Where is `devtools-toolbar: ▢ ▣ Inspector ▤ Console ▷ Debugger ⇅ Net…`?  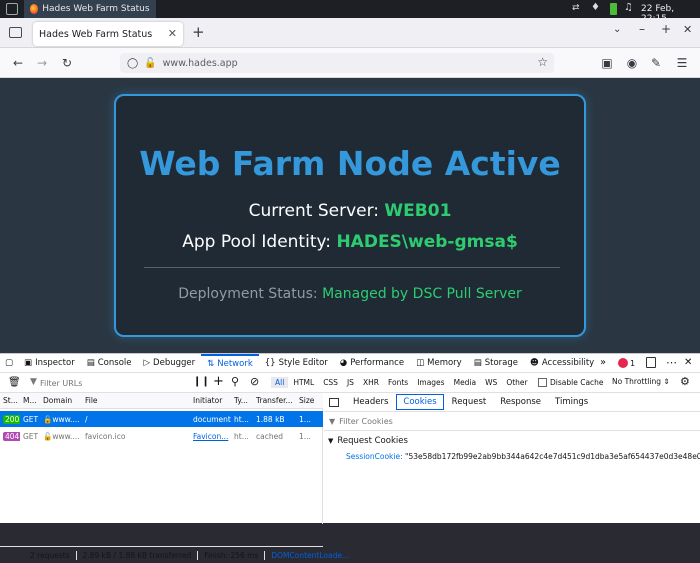 devtools-toolbar: ▢ ▣ Inspector ▤ Console ▷ Debugger ⇅ Net… is located at coordinates (350, 363).